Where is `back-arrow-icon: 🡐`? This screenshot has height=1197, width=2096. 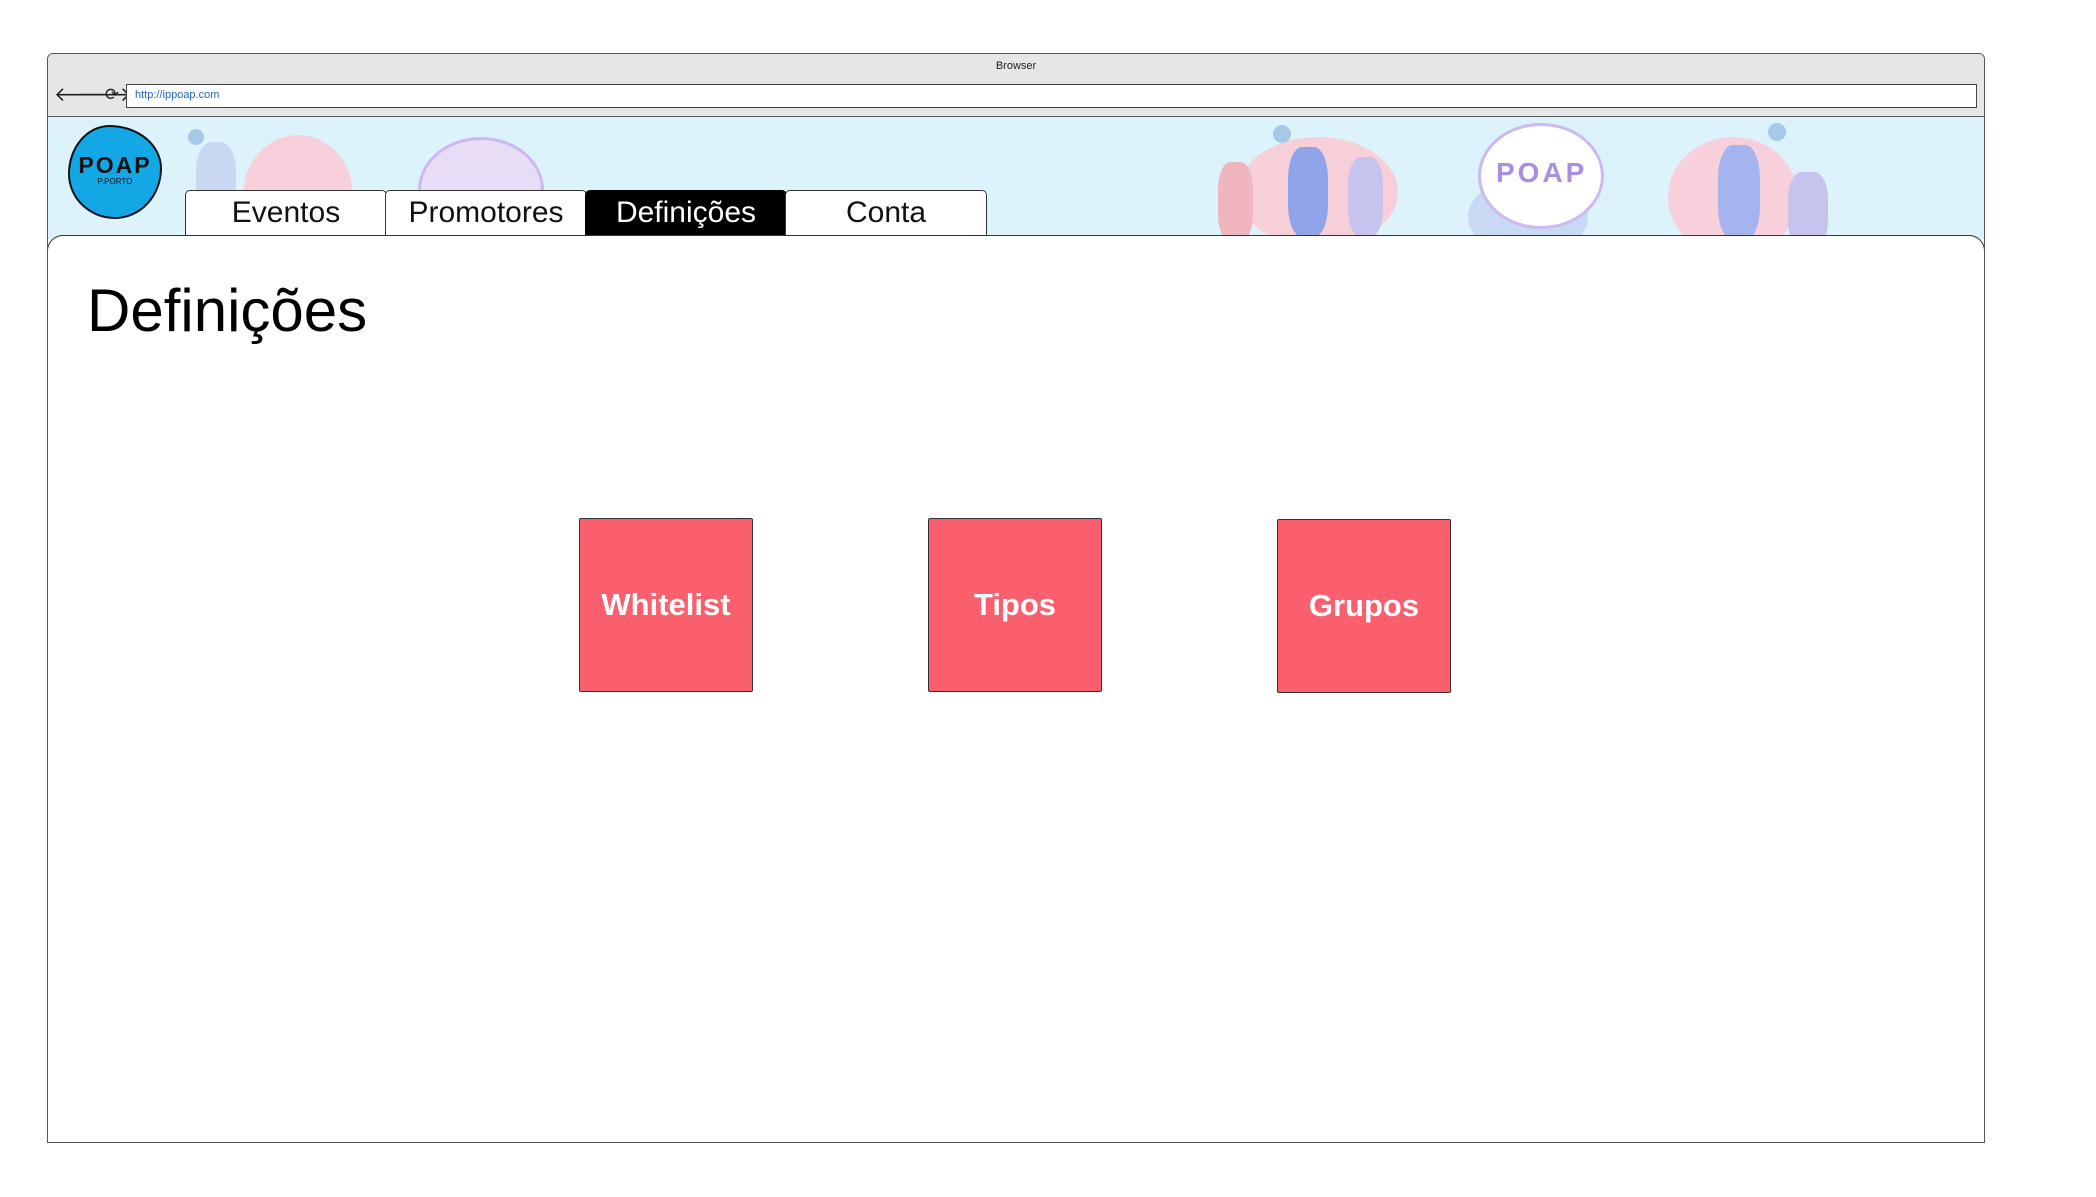
back-arrow-icon: 🡐 is located at coordinates (81, 95).